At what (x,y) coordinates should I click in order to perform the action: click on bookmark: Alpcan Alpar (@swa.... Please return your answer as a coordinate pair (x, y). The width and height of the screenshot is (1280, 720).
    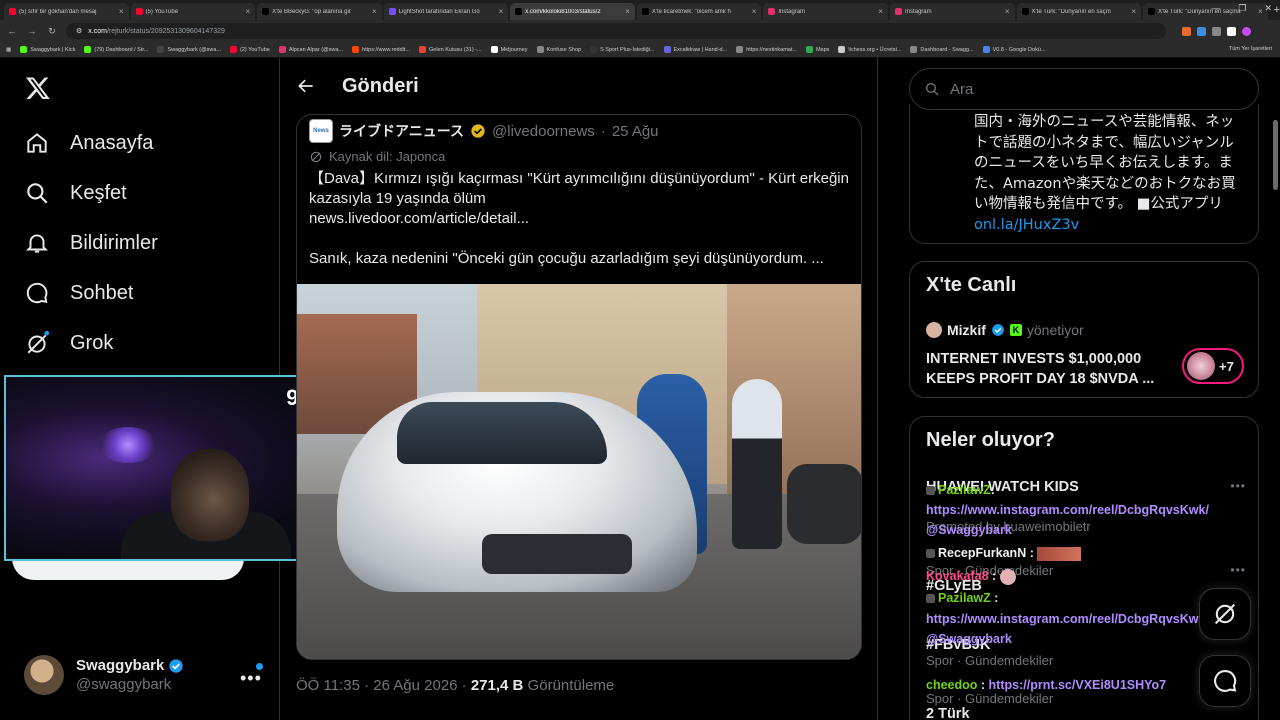
    Looking at the image, I should click on (310, 49).